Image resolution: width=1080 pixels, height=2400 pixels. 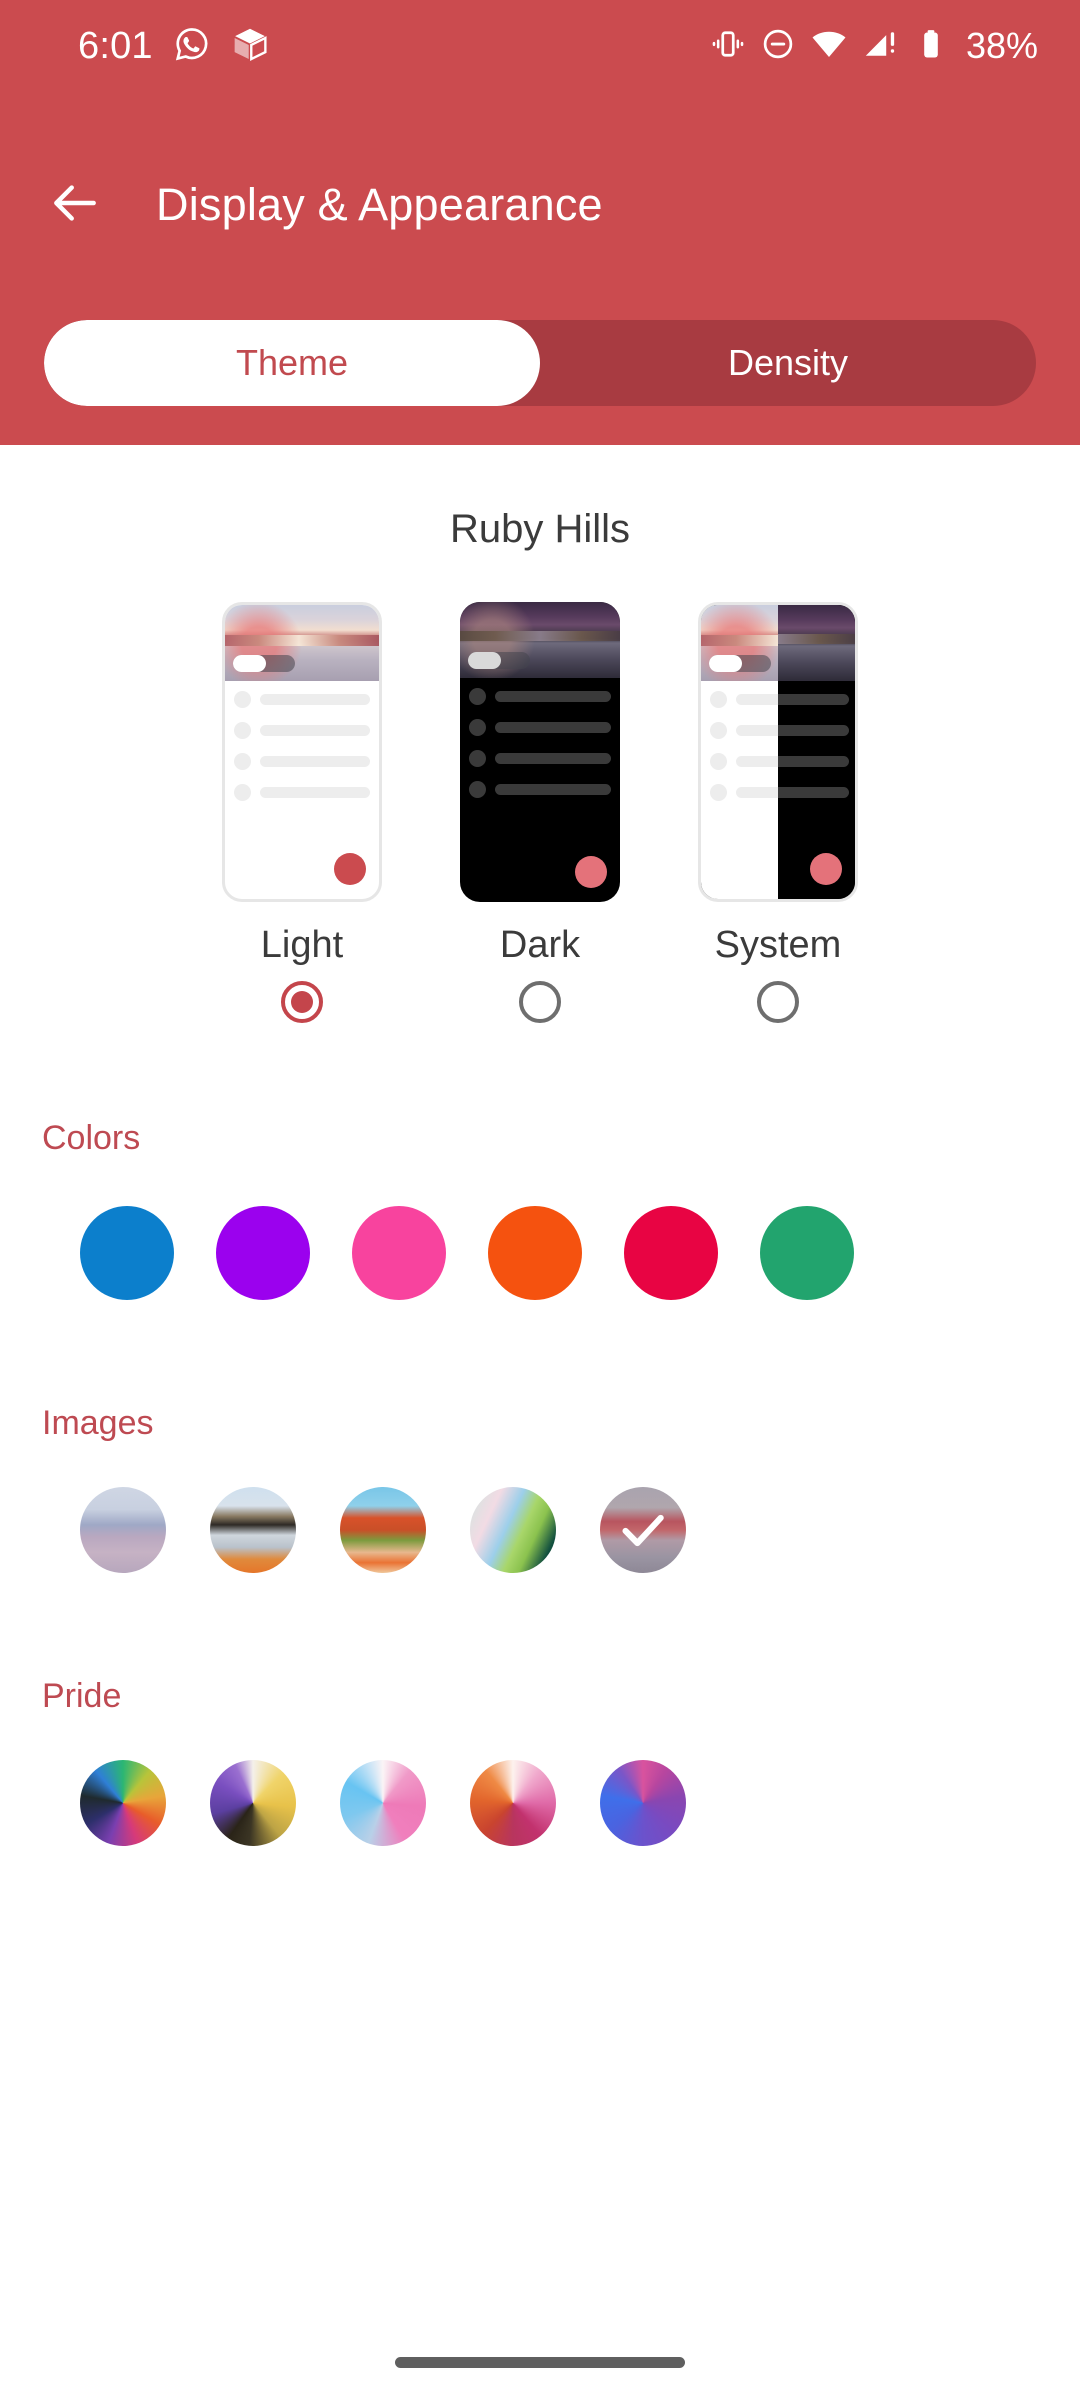 What do you see at coordinates (383, 1803) in the screenshot?
I see `pride-wheel-trans` at bounding box center [383, 1803].